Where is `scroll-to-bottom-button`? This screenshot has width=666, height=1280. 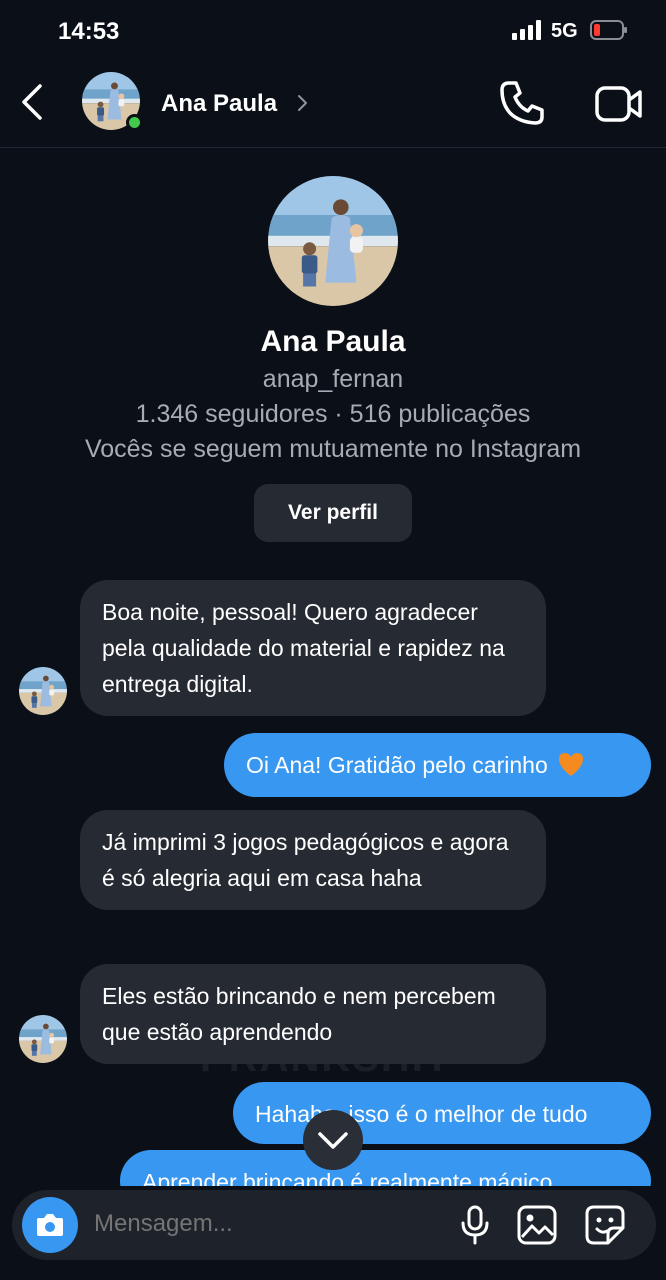
scroll-to-bottom-button is located at coordinates (333, 1140).